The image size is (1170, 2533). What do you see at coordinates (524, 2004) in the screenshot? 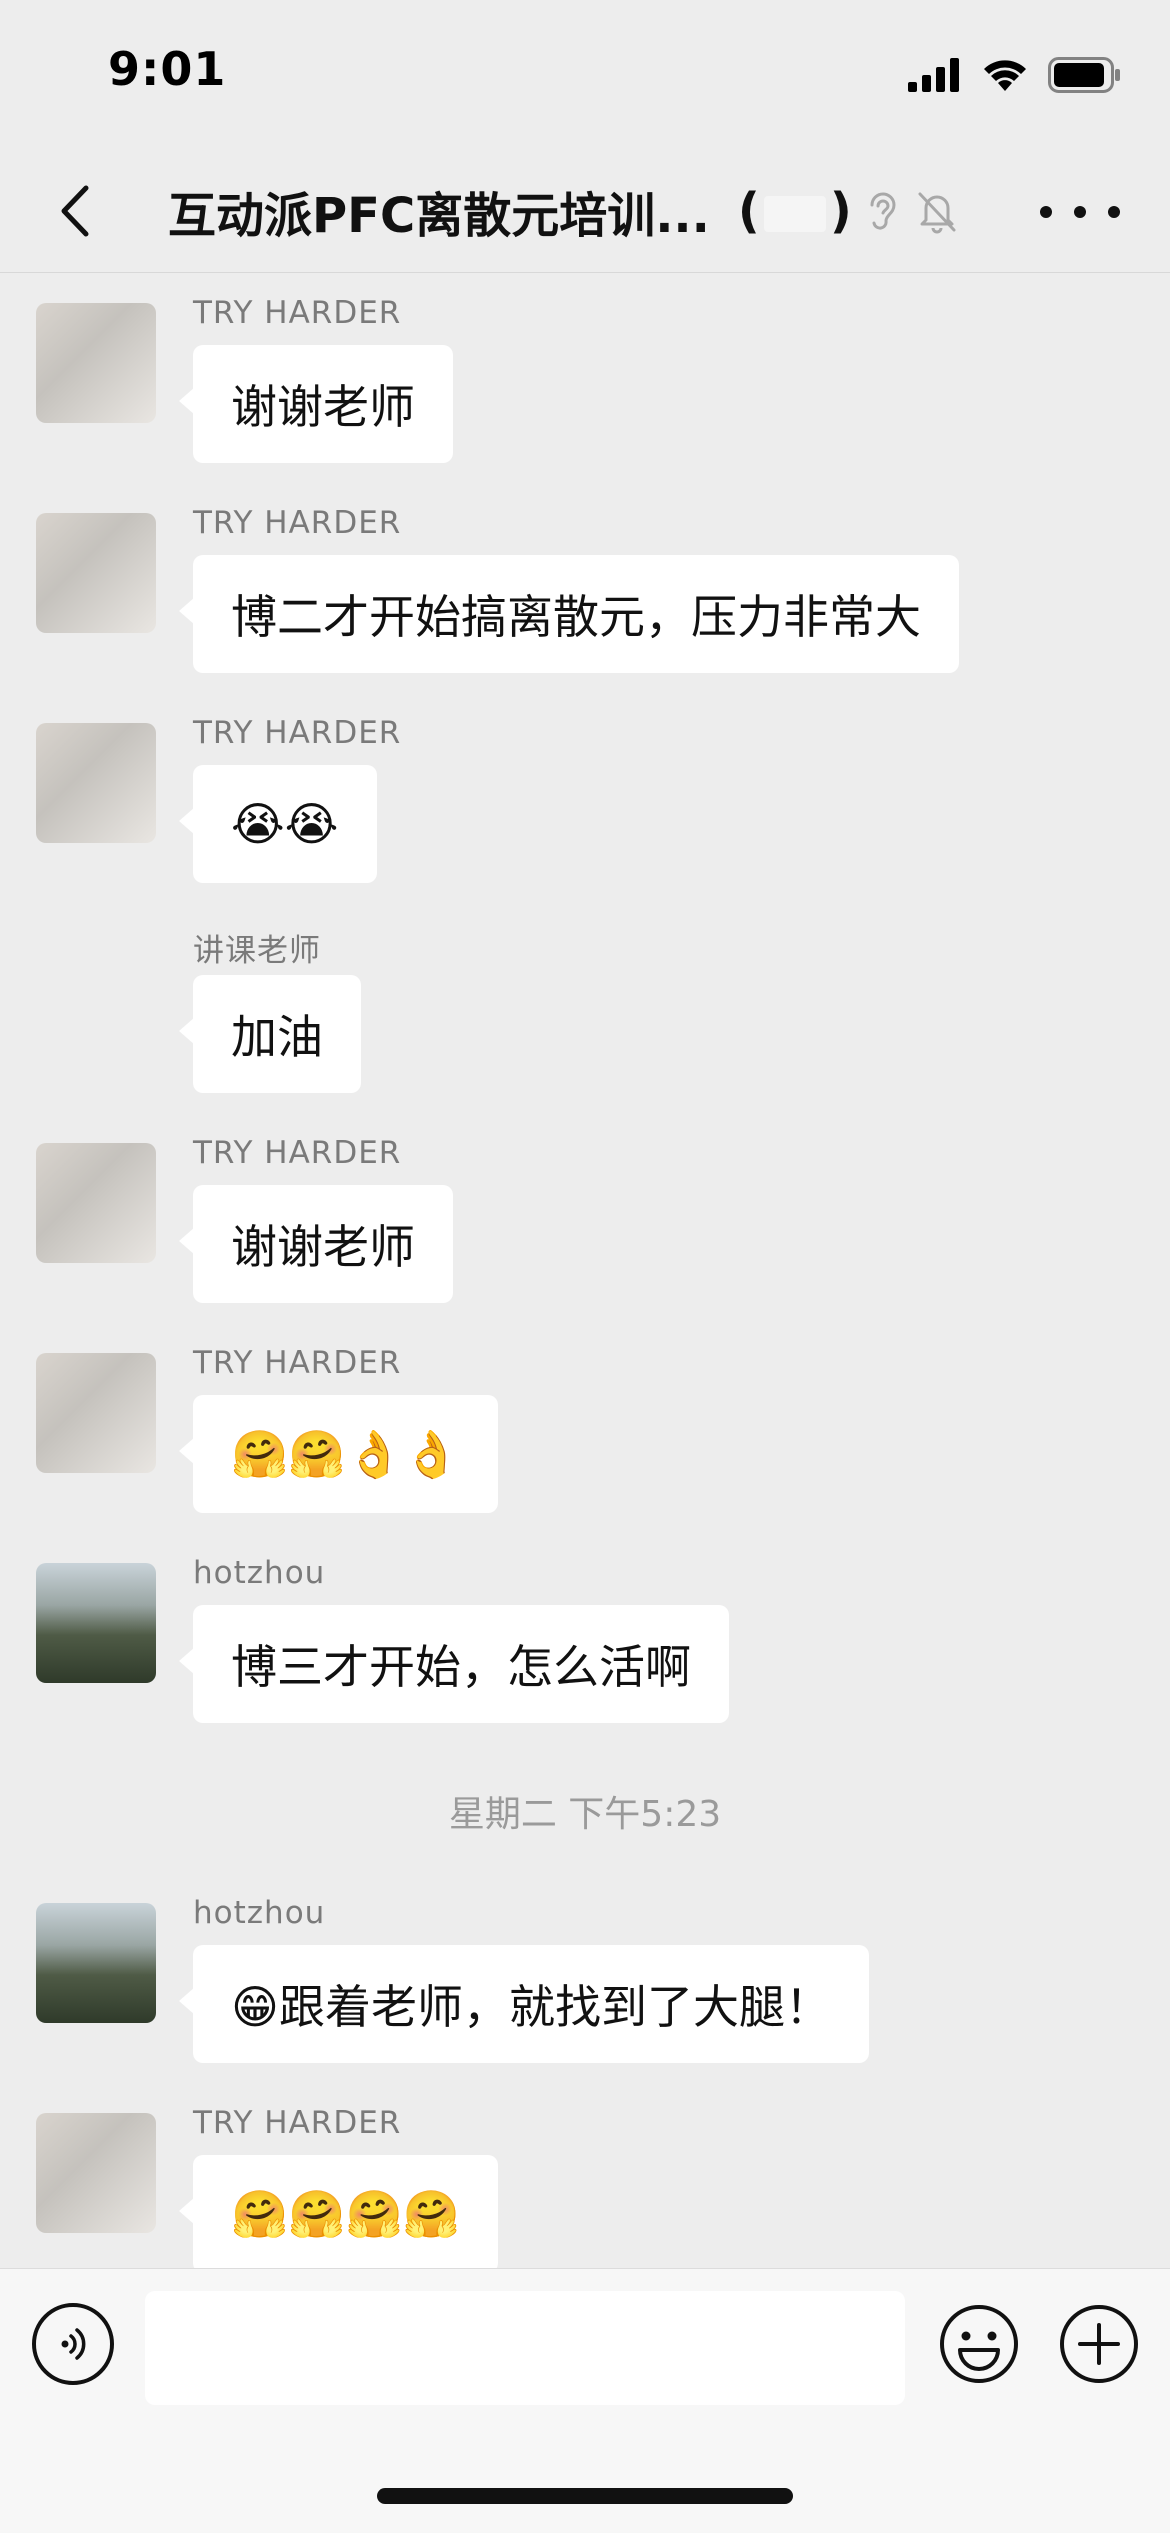
I see `message-bubble: 😁跟着老师，就找到了大腿！` at bounding box center [524, 2004].